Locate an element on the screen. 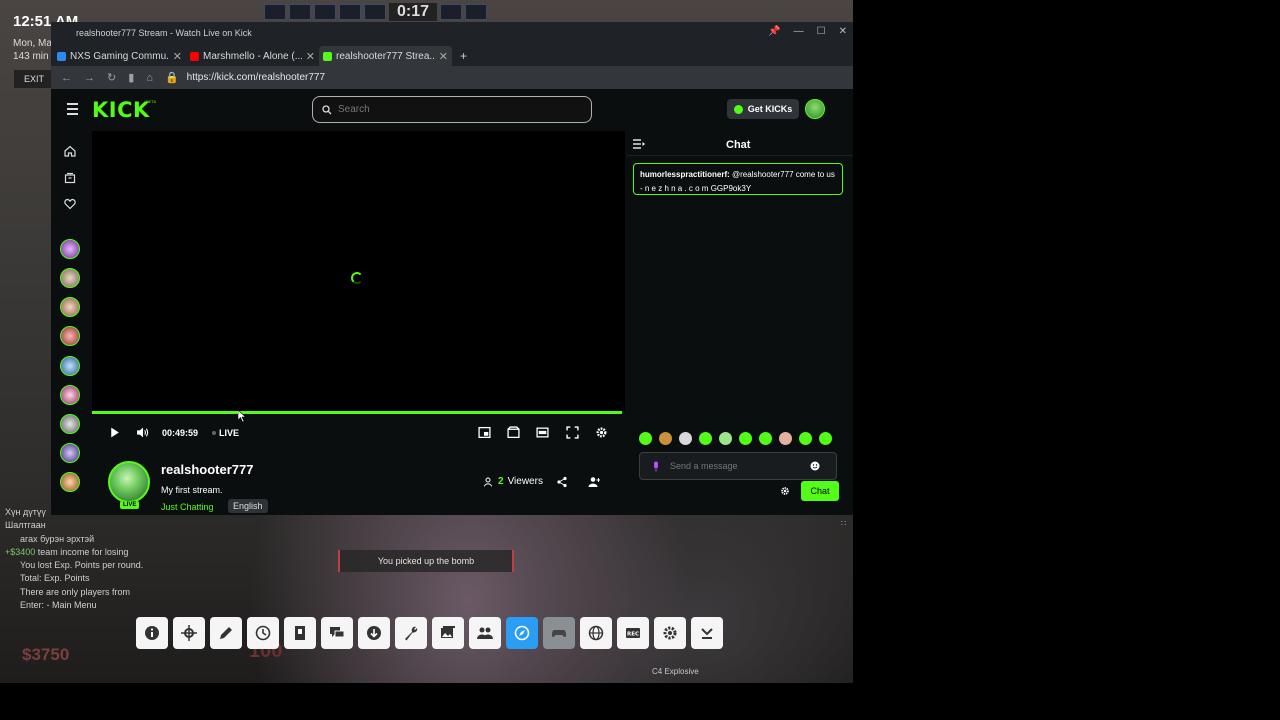 The height and width of the screenshot is (720, 1280). gallery-button is located at coordinates (448, 633).